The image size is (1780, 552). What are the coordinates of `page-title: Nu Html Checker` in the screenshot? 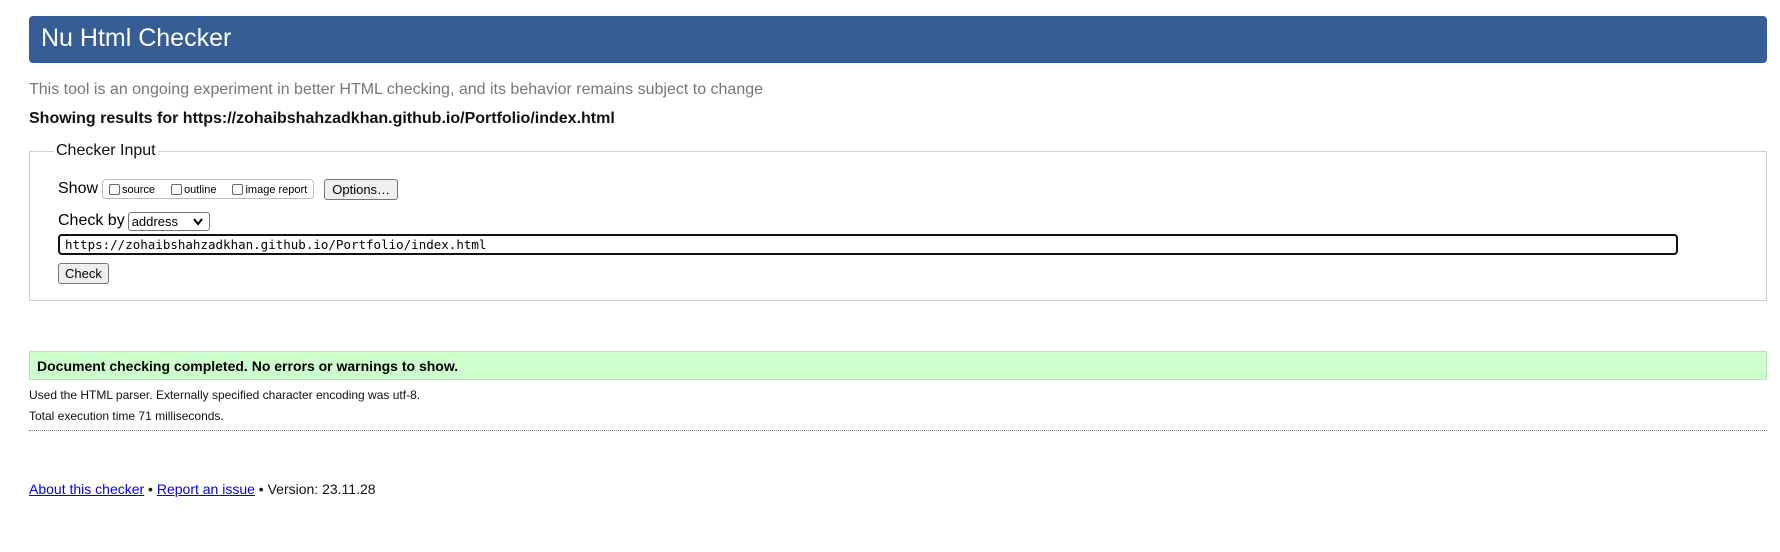 It's located at (136, 38).